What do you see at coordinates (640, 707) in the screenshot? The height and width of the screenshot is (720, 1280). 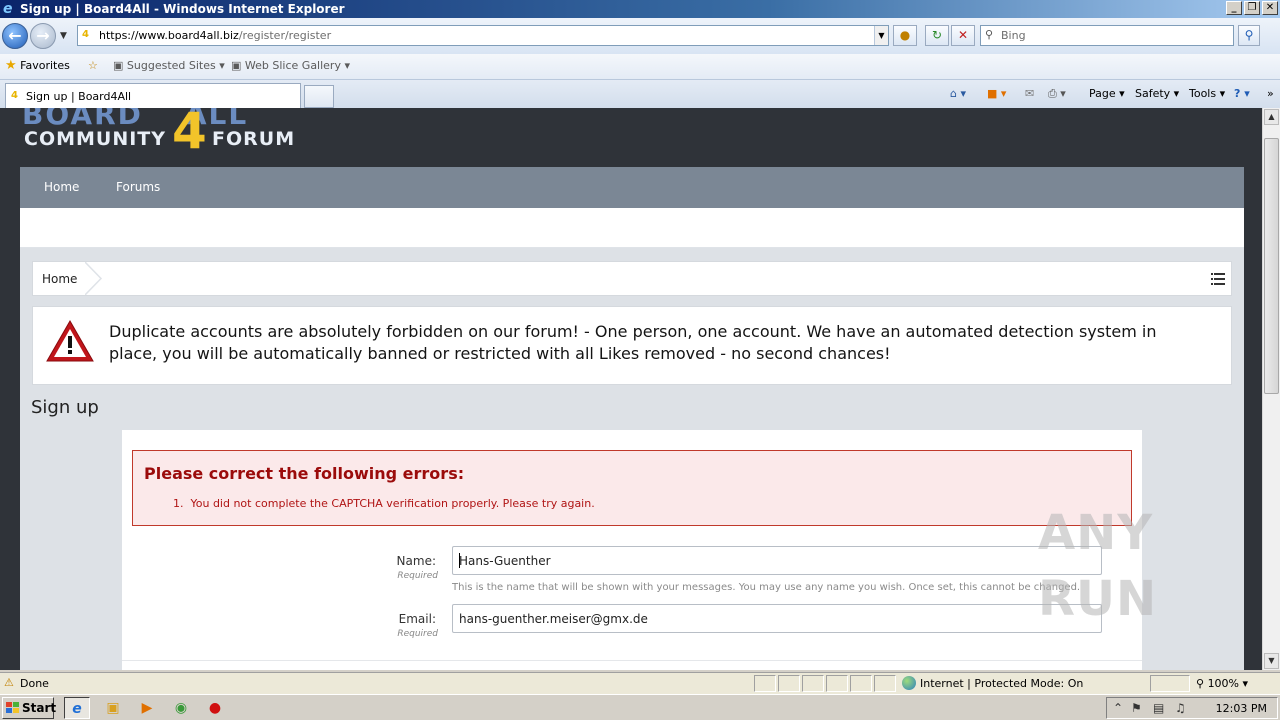 I see `windows-taskbar: Start e ▣ ▶ ◉ ● ⌃ ⚑ ▤ ♫ 12:03 PM` at bounding box center [640, 707].